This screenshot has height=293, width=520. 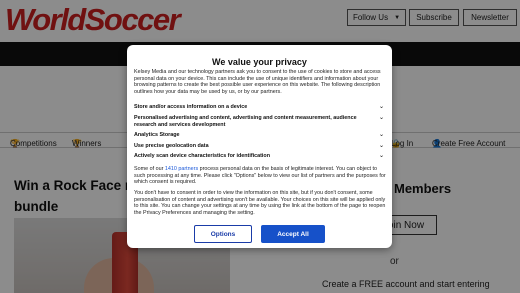 I want to click on purpose-item: Analytics Storage ⌄, so click(x=259, y=135).